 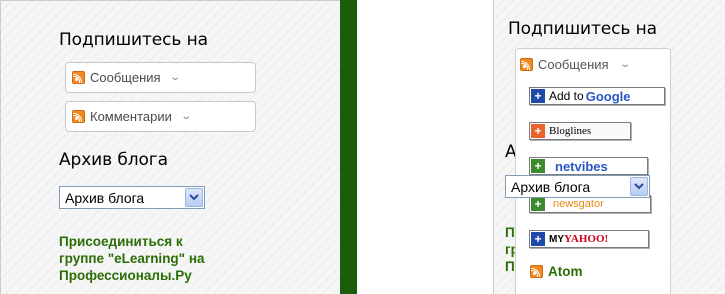 I want to click on add-to-google-prefix: Add to, so click(x=566, y=96).